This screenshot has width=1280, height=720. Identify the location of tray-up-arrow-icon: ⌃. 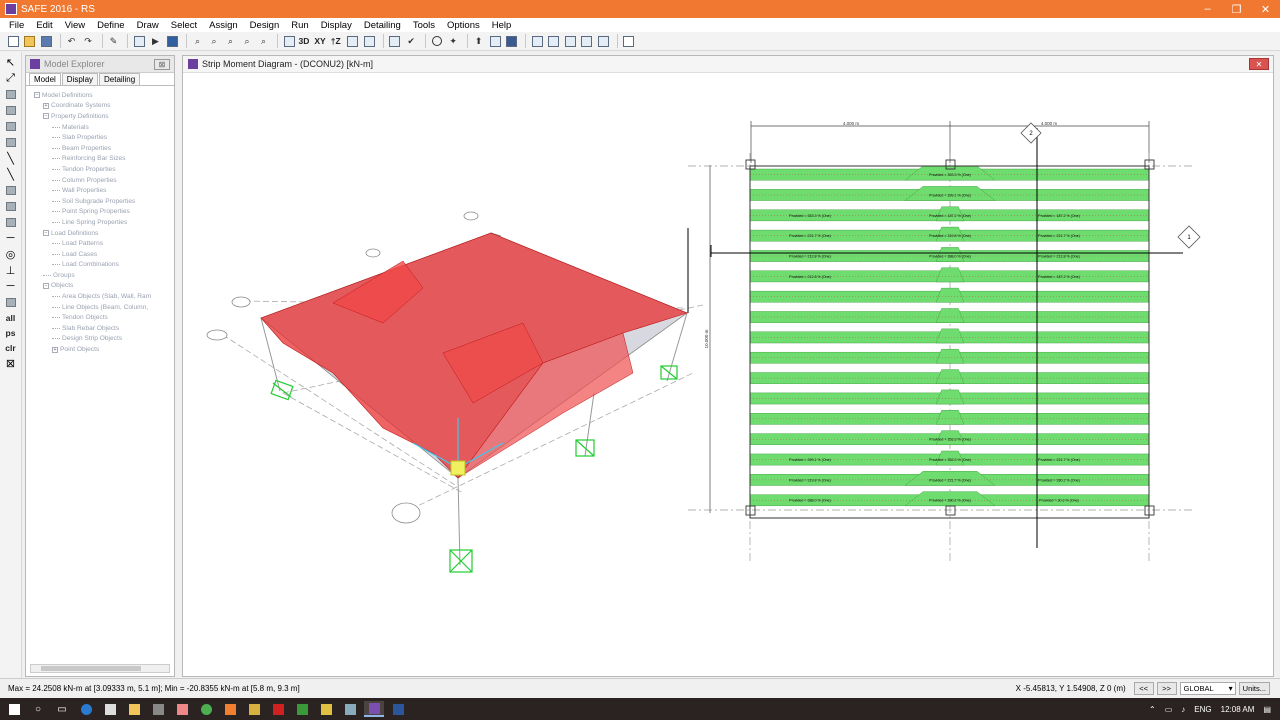
(1152, 709).